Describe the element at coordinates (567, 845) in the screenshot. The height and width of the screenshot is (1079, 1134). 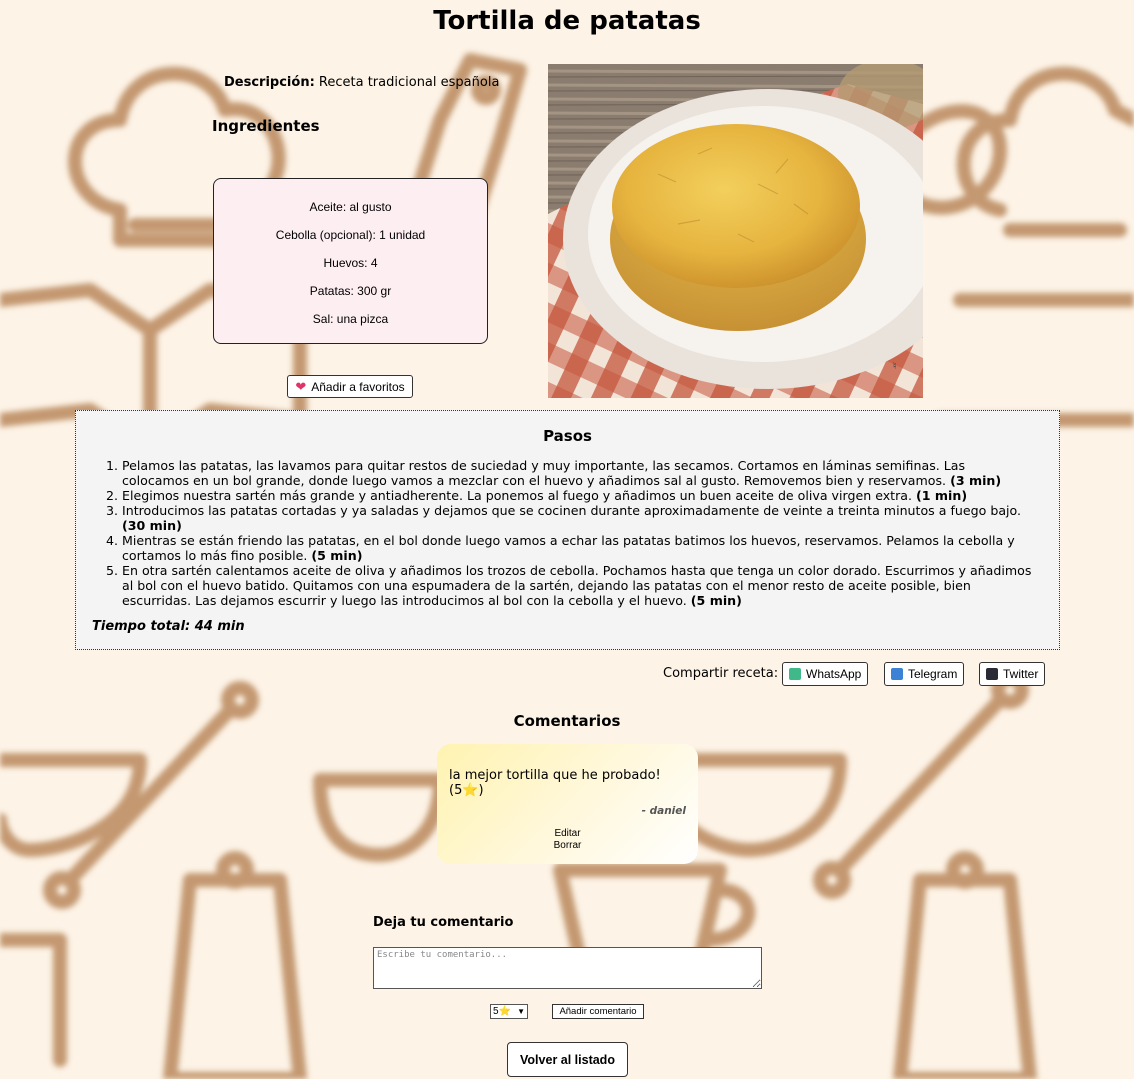
I see `delete-comment-link: Borrar` at that location.